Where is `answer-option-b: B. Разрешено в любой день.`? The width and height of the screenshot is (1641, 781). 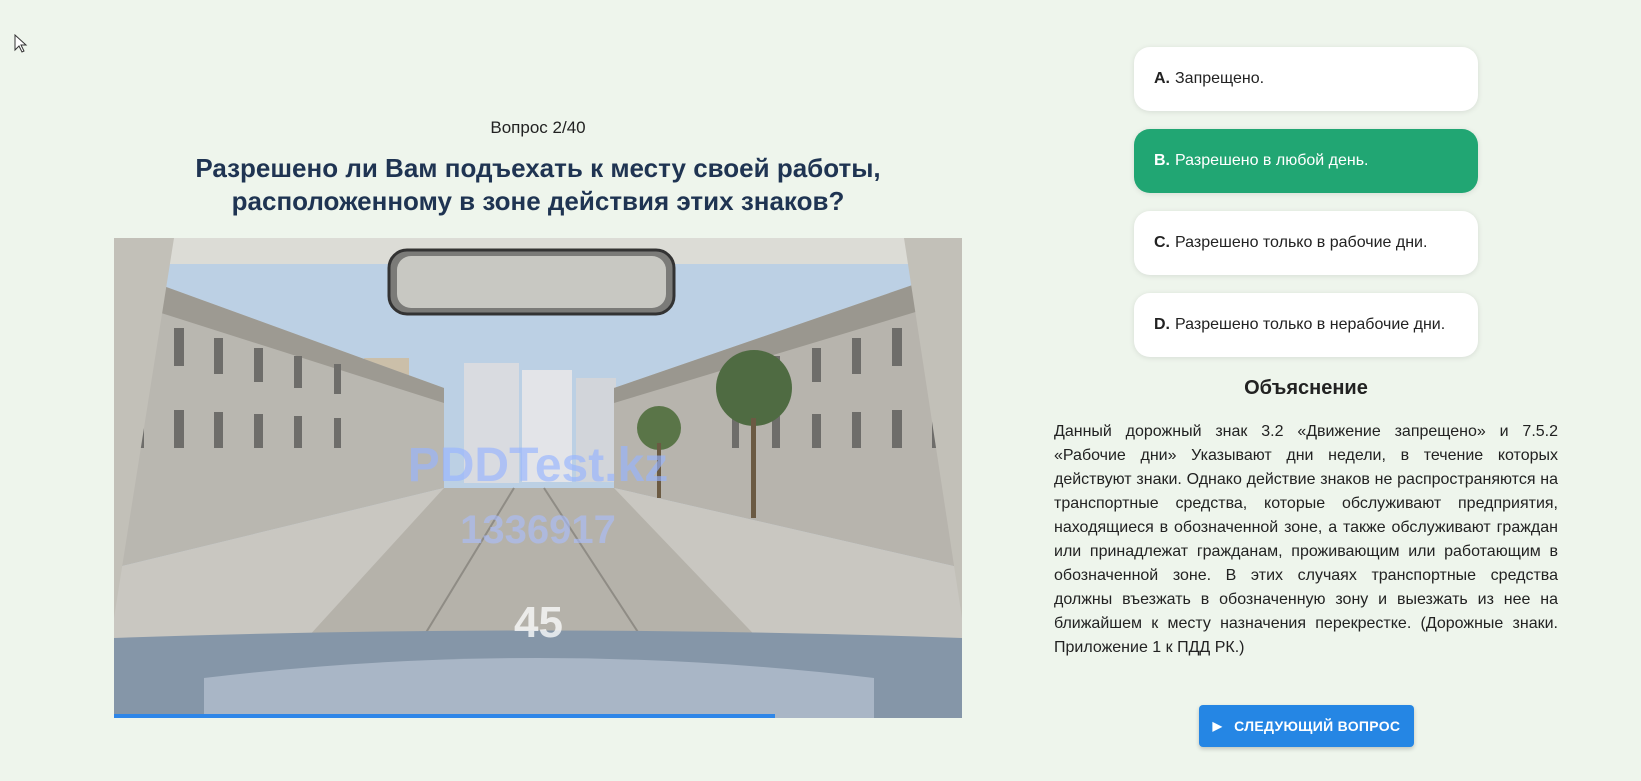 answer-option-b: B. Разрешено в любой день. is located at coordinates (1306, 161).